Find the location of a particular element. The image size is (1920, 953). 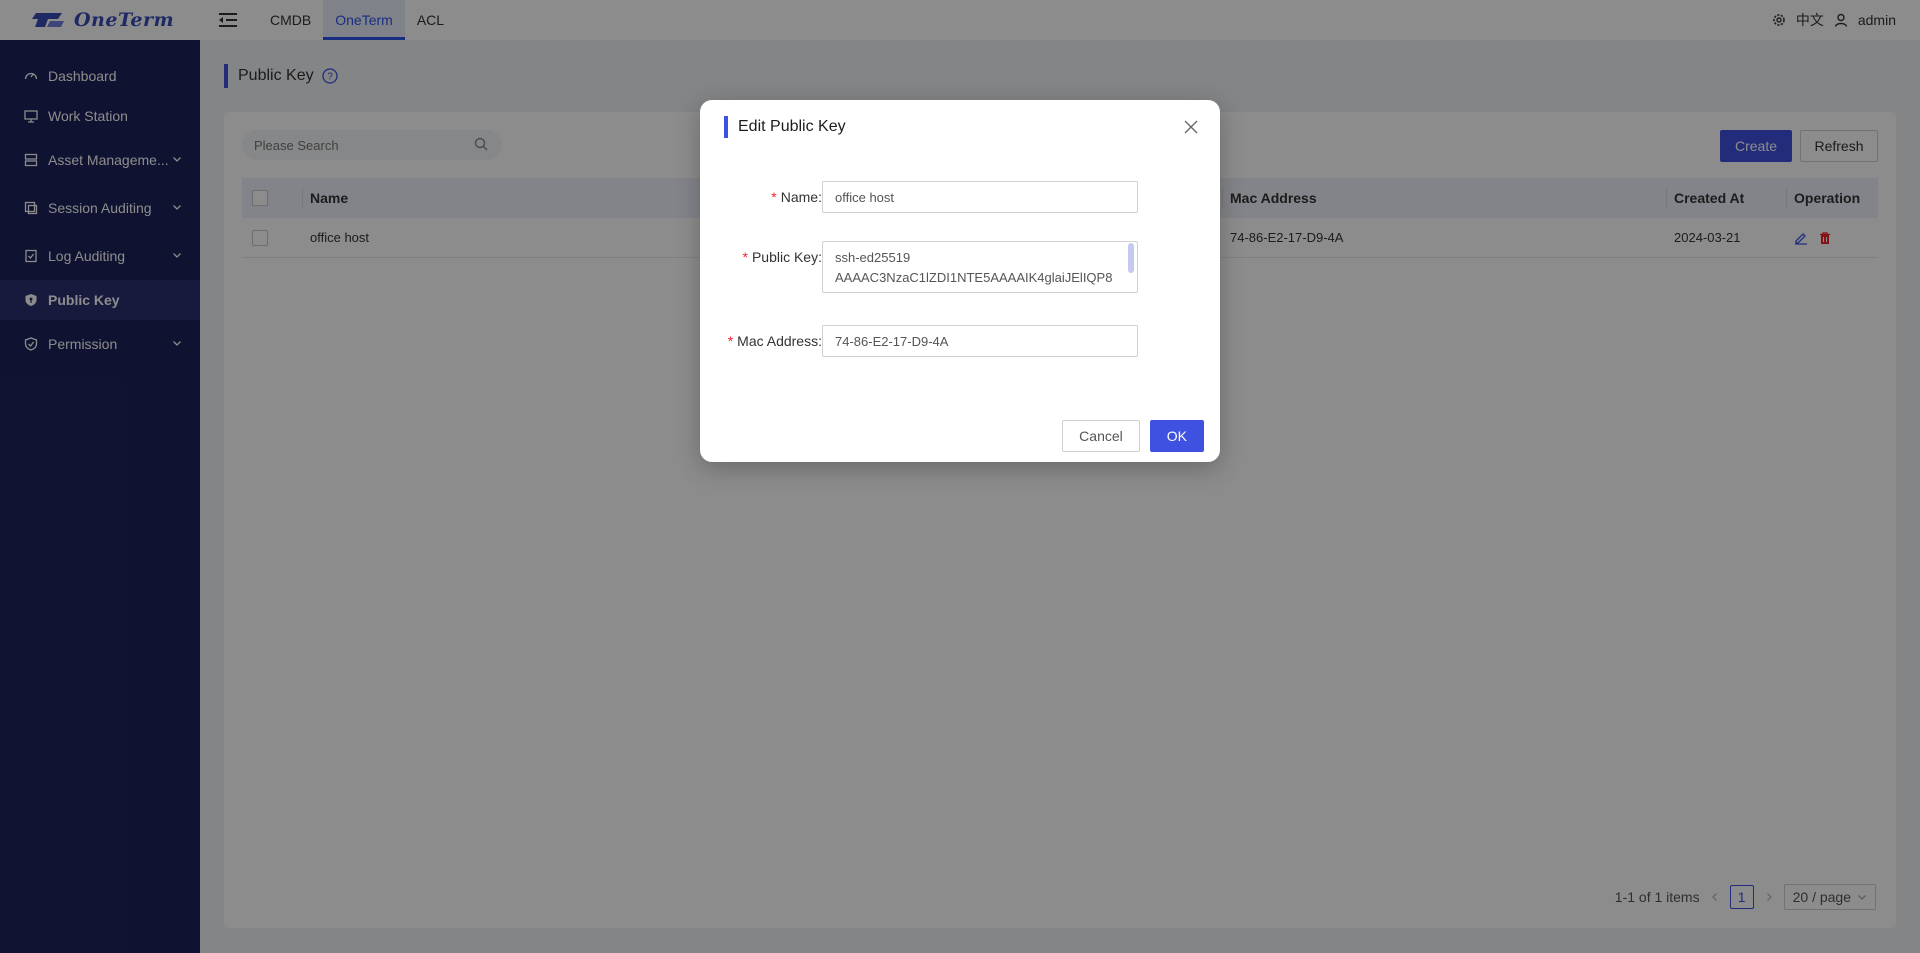

modal-title: Edit Public Key is located at coordinates (792, 126).